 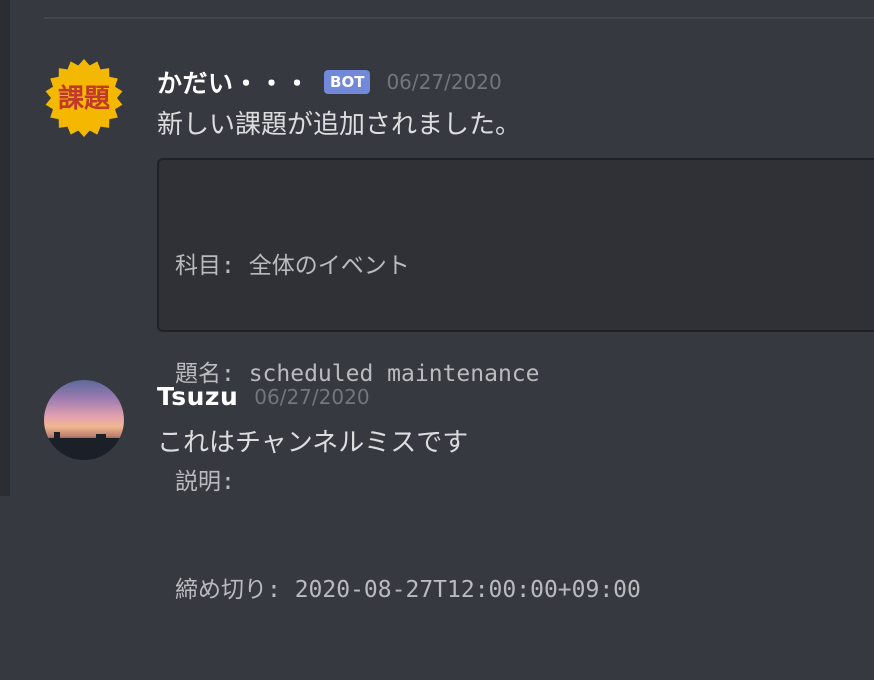 I want to click on kadai-badge-icon: 課題, so click(x=84, y=98).